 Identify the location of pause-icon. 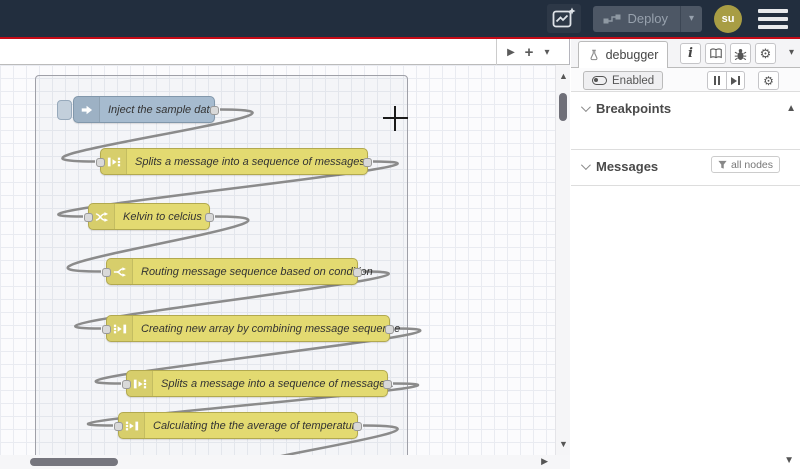
(715, 80).